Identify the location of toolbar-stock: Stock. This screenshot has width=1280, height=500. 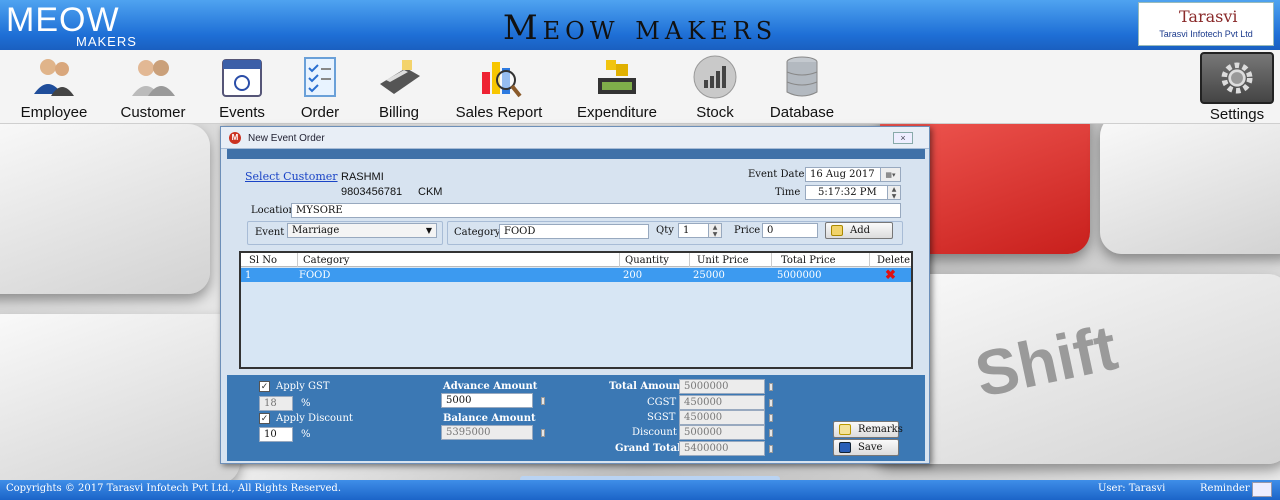
(715, 87).